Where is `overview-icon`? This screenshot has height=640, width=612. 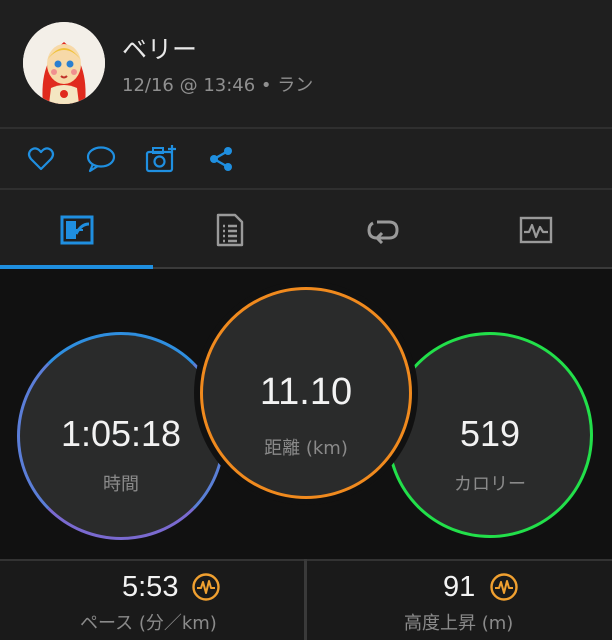
overview-icon is located at coordinates (76, 229).